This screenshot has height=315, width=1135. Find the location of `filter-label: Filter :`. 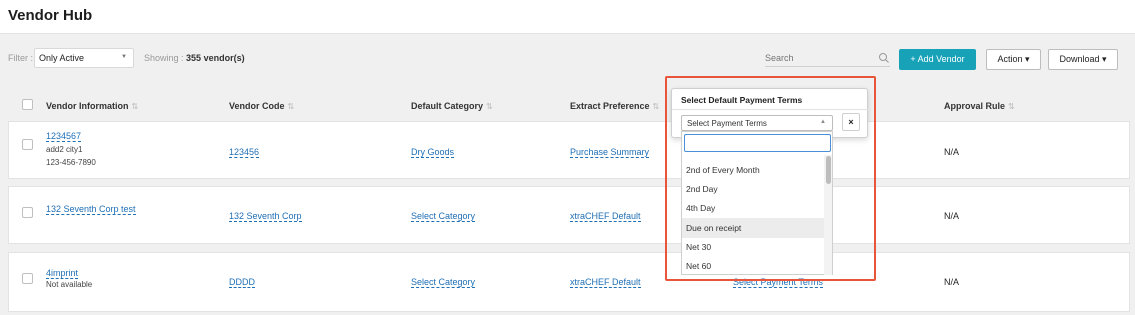

filter-label: Filter : is located at coordinates (21, 58).